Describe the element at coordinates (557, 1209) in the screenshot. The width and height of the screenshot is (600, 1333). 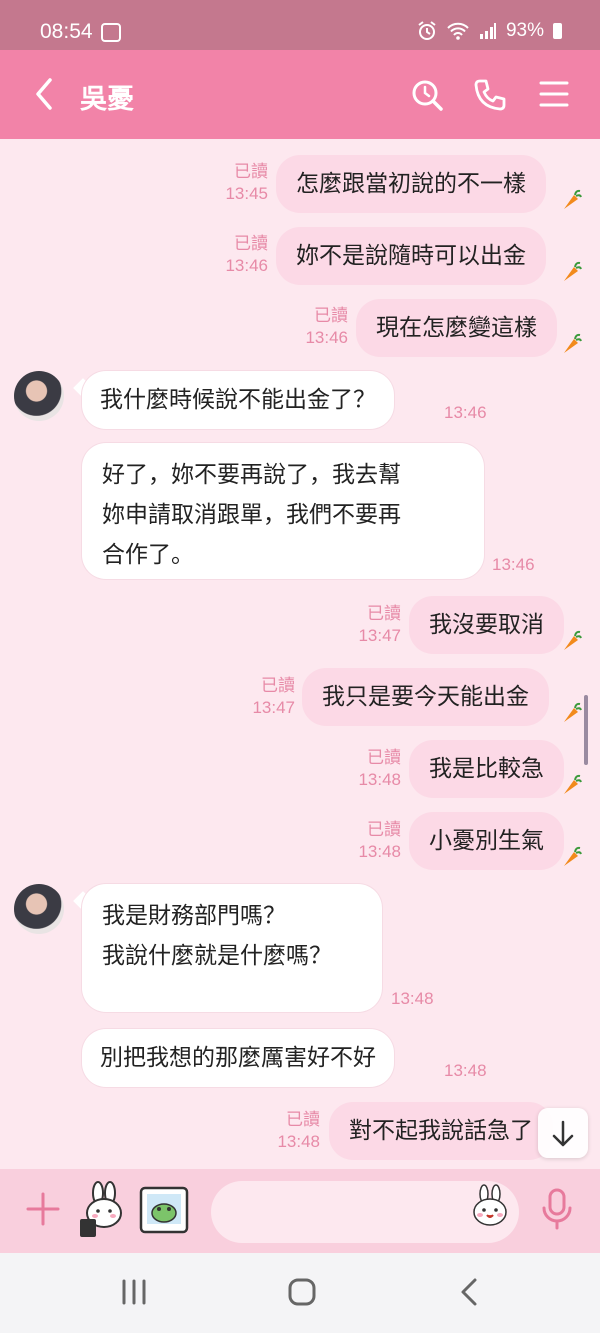
I see `mic-icon` at that location.